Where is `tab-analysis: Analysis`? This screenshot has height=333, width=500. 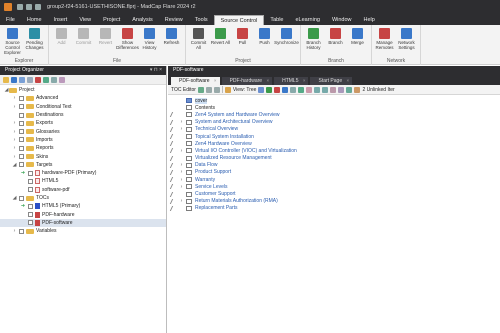 tab-analysis: Analysis is located at coordinates (142, 20).